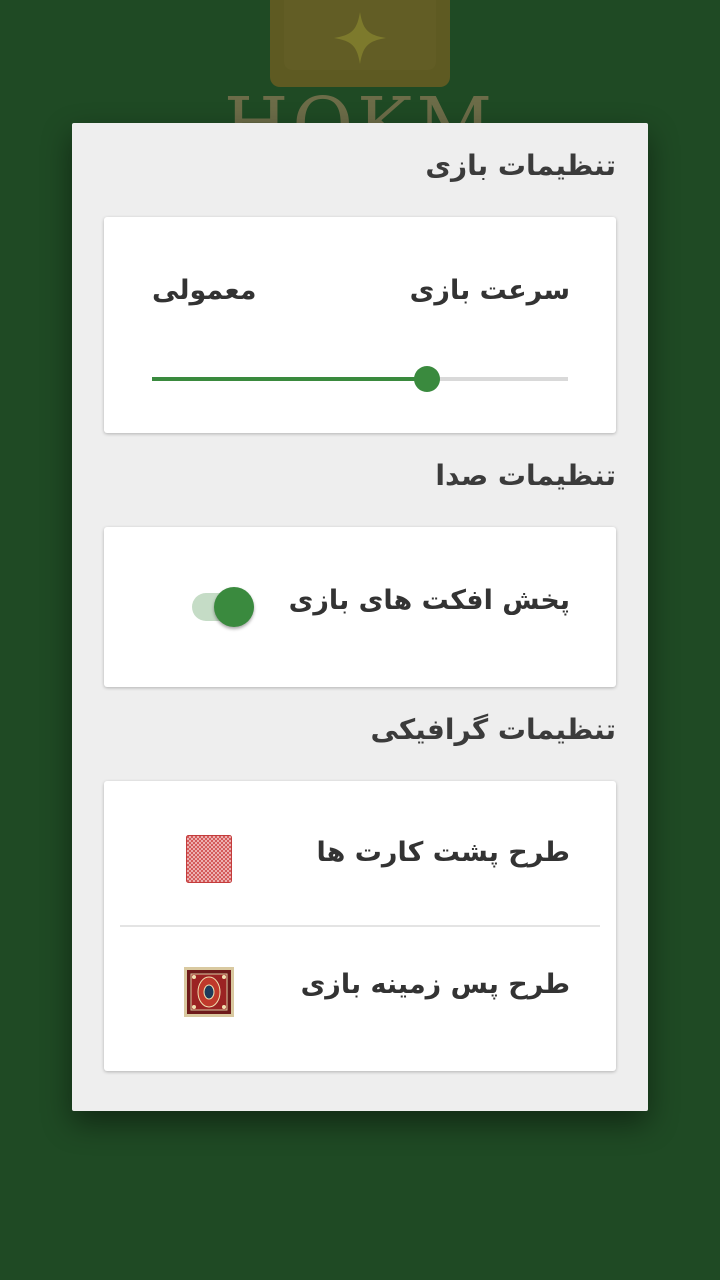 This screenshot has width=720, height=1280. I want to click on card-back-label: طرح پشت کارت ها, so click(443, 852).